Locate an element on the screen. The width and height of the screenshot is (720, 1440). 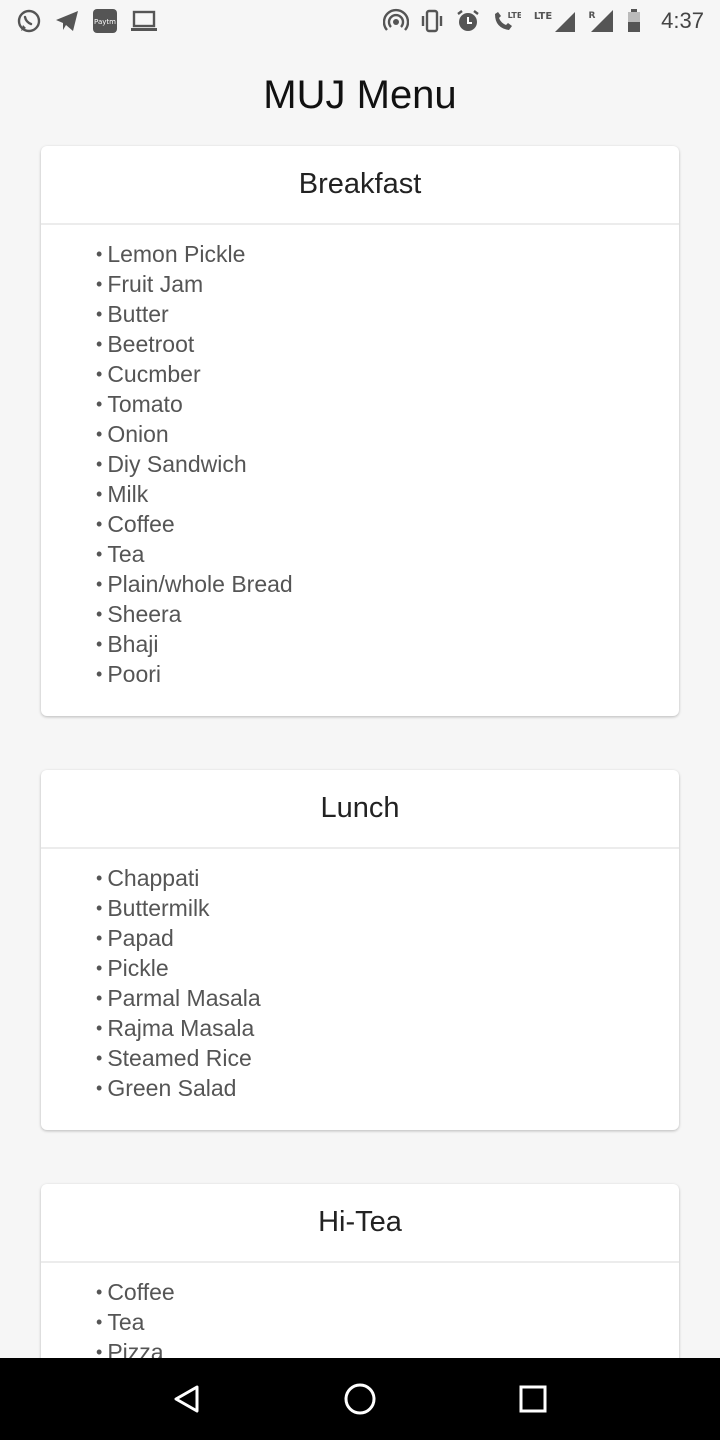
alarm-icon is located at coordinates (468, 21).